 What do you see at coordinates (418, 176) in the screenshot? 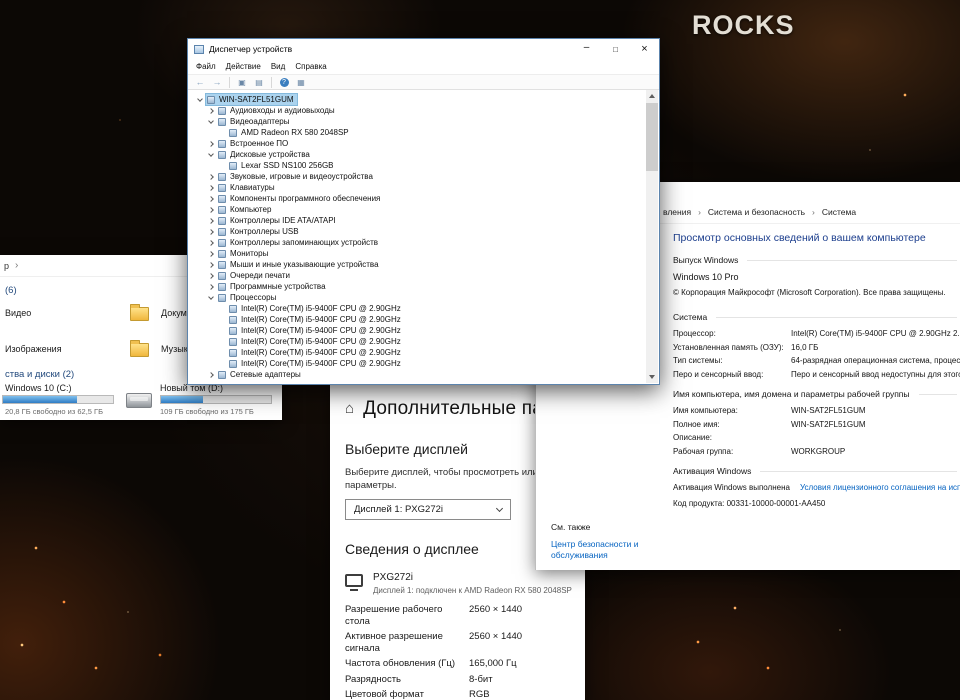
I see `device-tree-item: Звуковые, игровые и видеоустройства` at bounding box center [418, 176].